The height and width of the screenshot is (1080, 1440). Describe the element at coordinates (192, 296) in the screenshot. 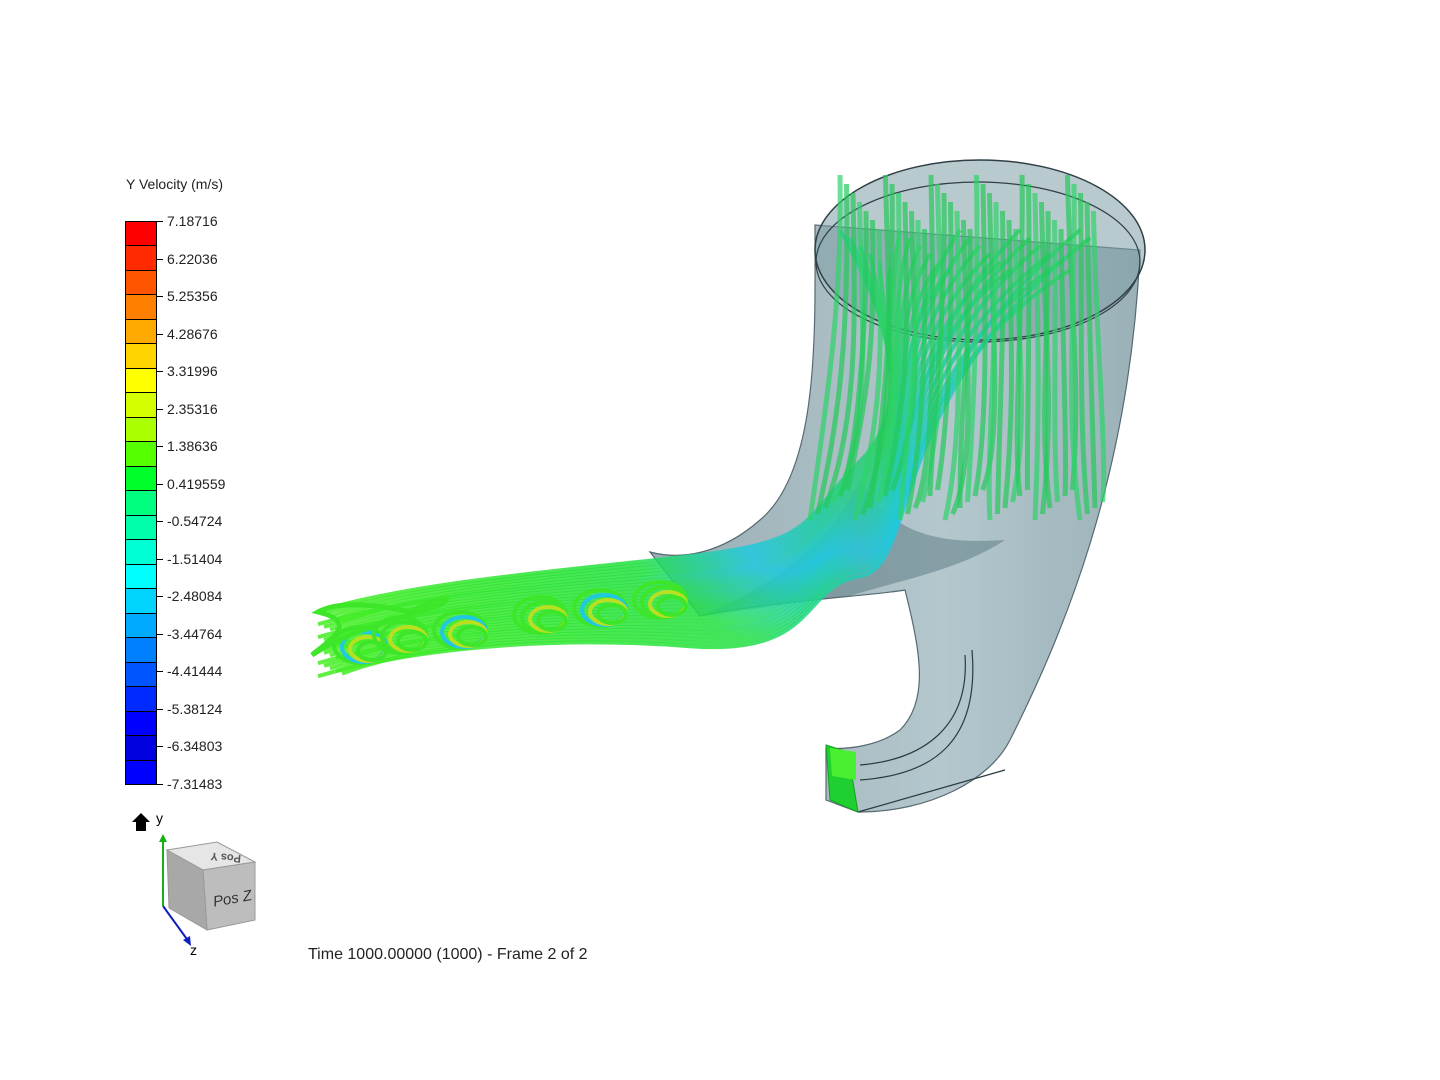

I see `legend-tick-label: 5.25356` at that location.